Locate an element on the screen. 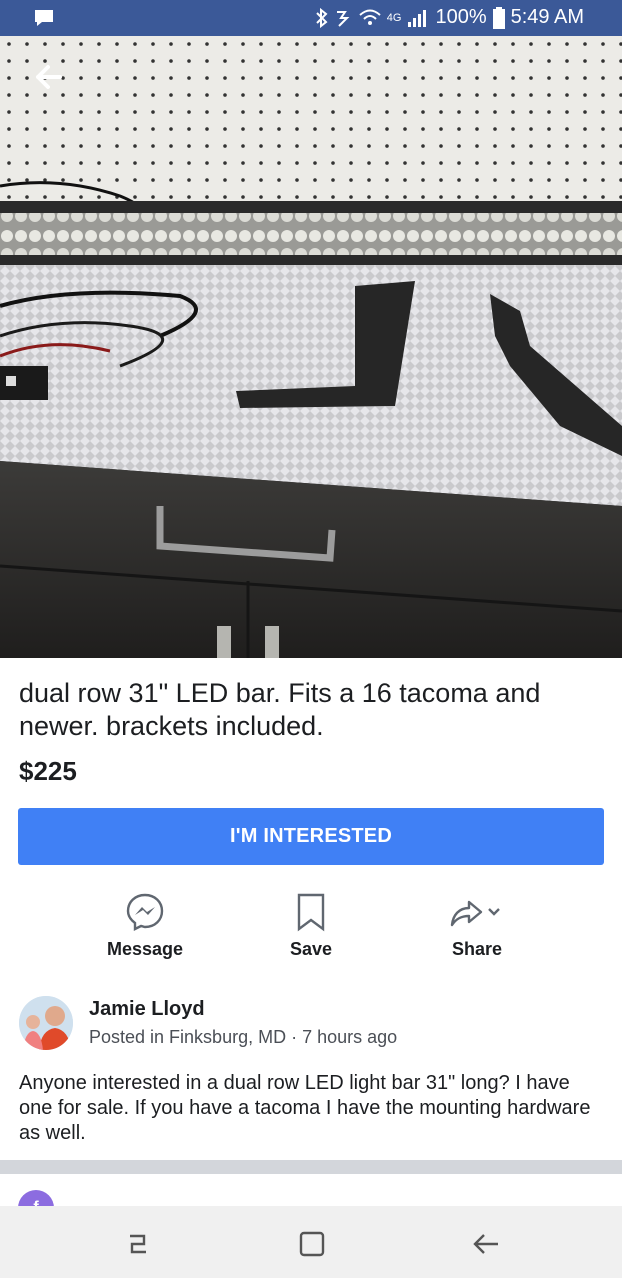  bluetooth-icon is located at coordinates (322, 17).